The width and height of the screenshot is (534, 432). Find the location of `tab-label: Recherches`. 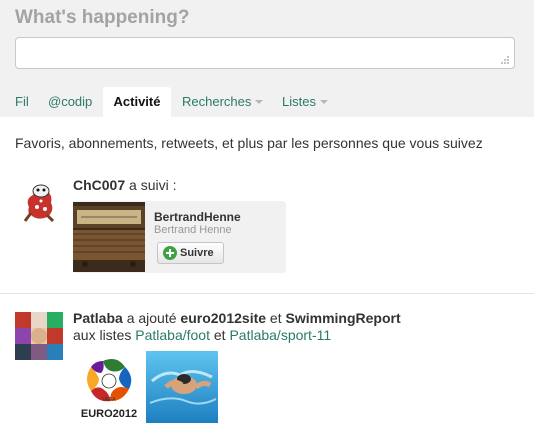

tab-label: Recherches is located at coordinates (217, 101).